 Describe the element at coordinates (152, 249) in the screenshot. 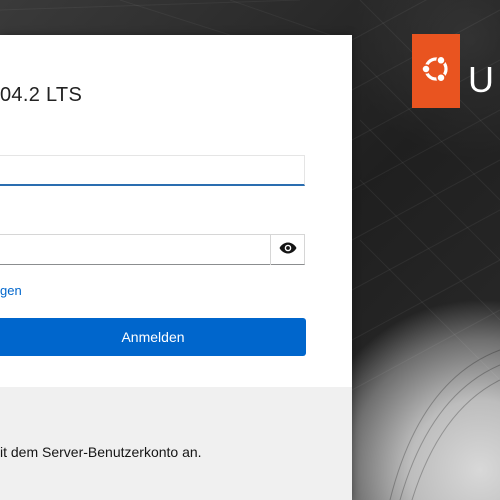

I see `password-input` at that location.